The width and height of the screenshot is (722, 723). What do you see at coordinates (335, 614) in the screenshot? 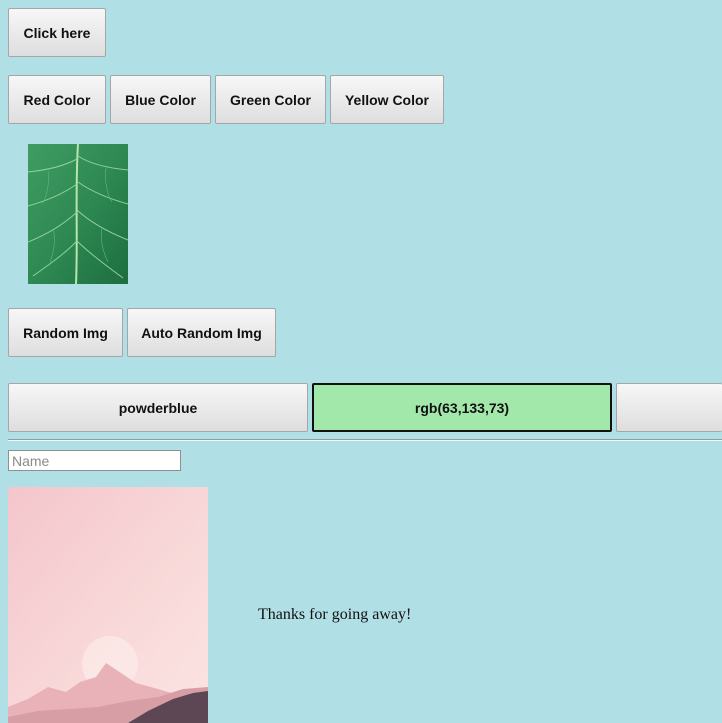
I see `thanks-message: Thanks for going away!` at bounding box center [335, 614].